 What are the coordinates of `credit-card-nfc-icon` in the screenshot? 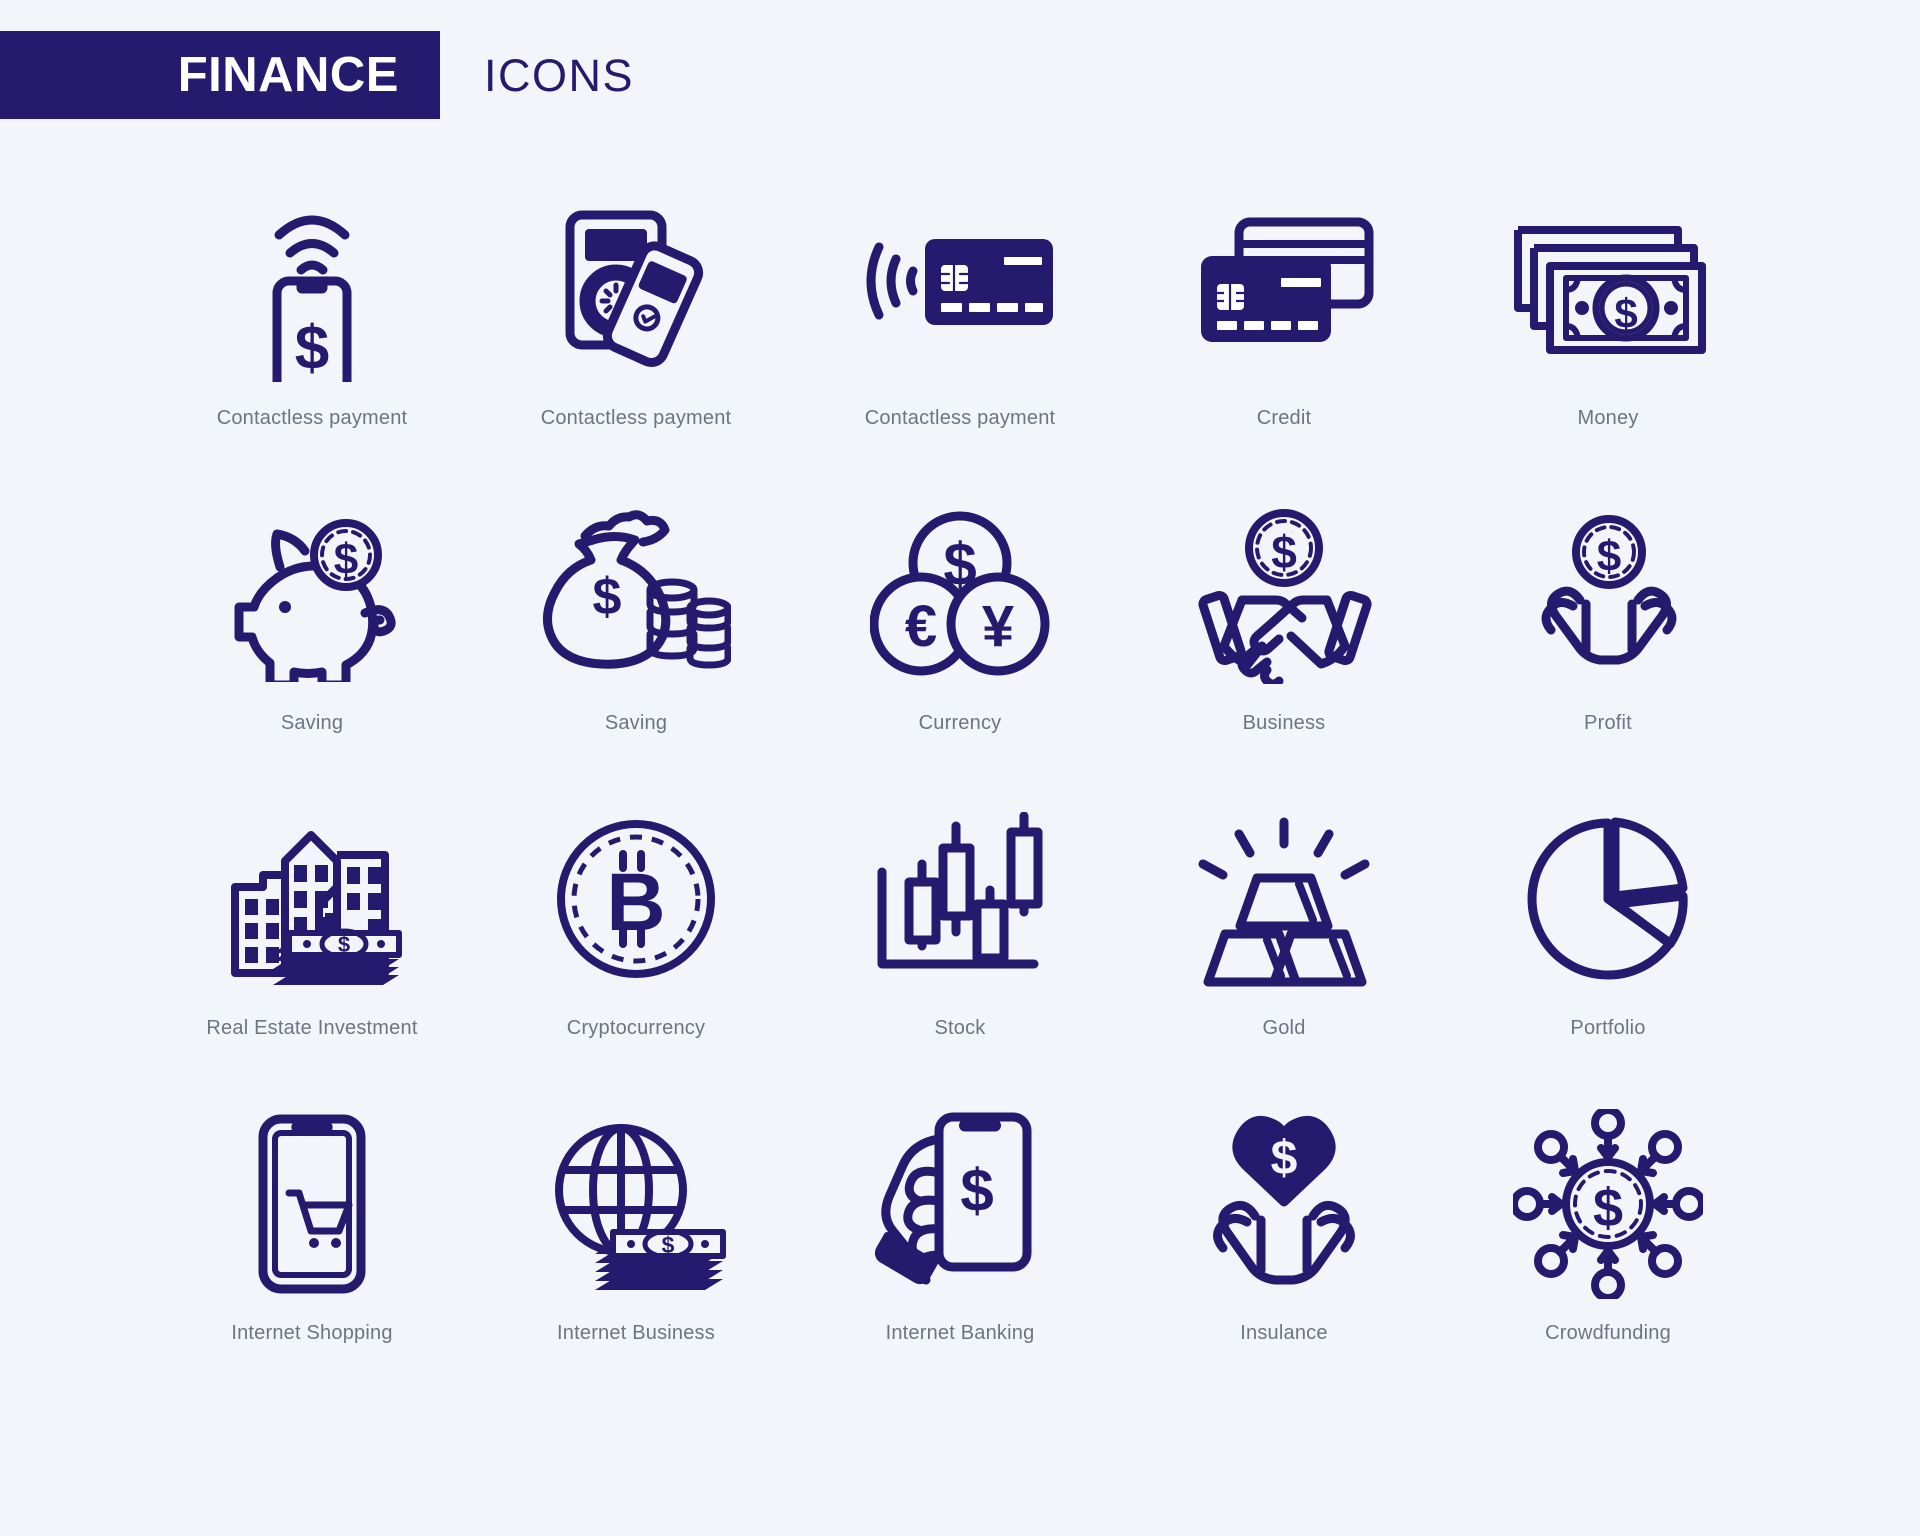 It's located at (960, 289).